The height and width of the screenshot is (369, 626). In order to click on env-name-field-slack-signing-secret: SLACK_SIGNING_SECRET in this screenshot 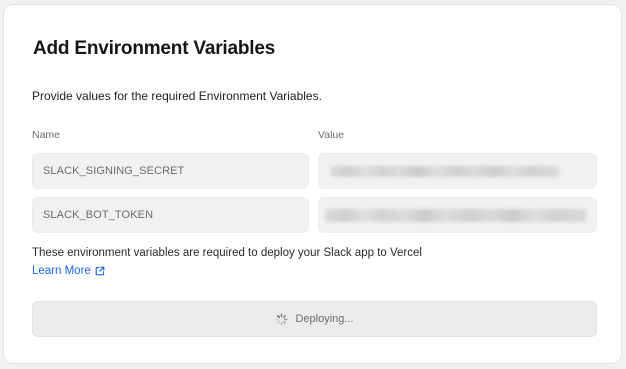, I will do `click(170, 171)`.